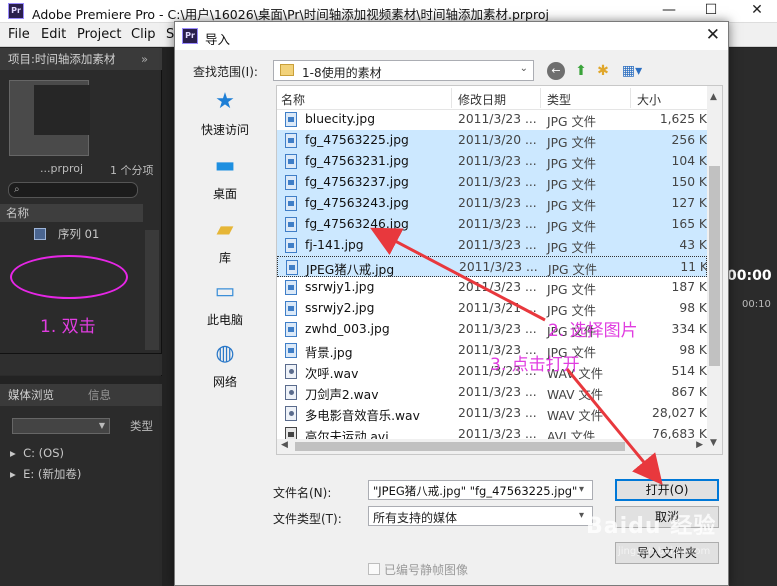  Describe the element at coordinates (614, 426) in the screenshot. I see `arrow-click-open` at that location.